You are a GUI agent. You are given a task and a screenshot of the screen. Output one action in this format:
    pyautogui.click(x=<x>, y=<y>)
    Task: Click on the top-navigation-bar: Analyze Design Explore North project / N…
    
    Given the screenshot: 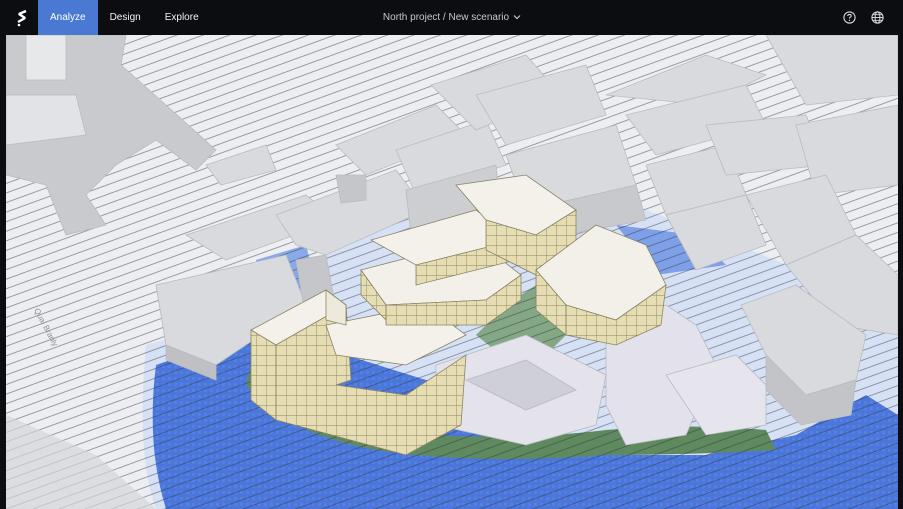 What is the action you would take?
    pyautogui.click(x=452, y=17)
    